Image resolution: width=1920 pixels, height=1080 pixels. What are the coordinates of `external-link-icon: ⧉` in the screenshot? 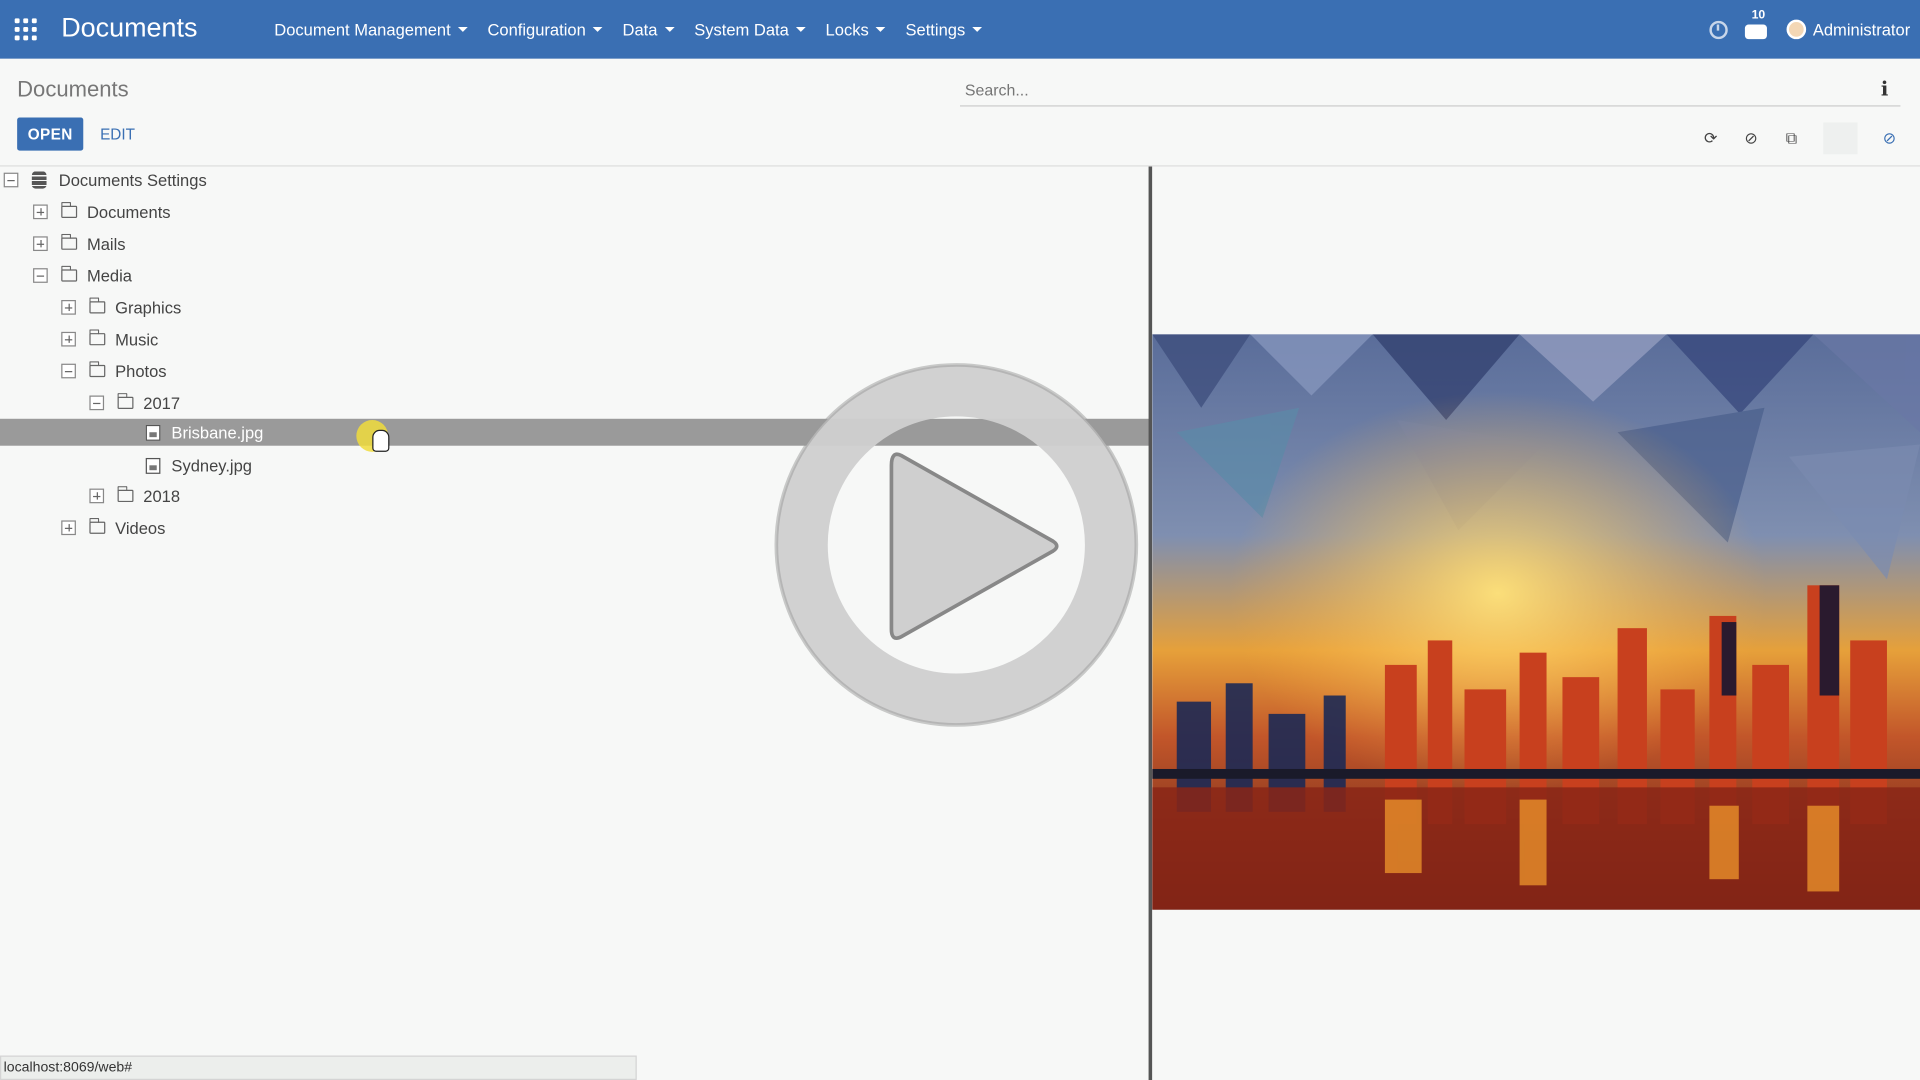 It's located at (1791, 138).